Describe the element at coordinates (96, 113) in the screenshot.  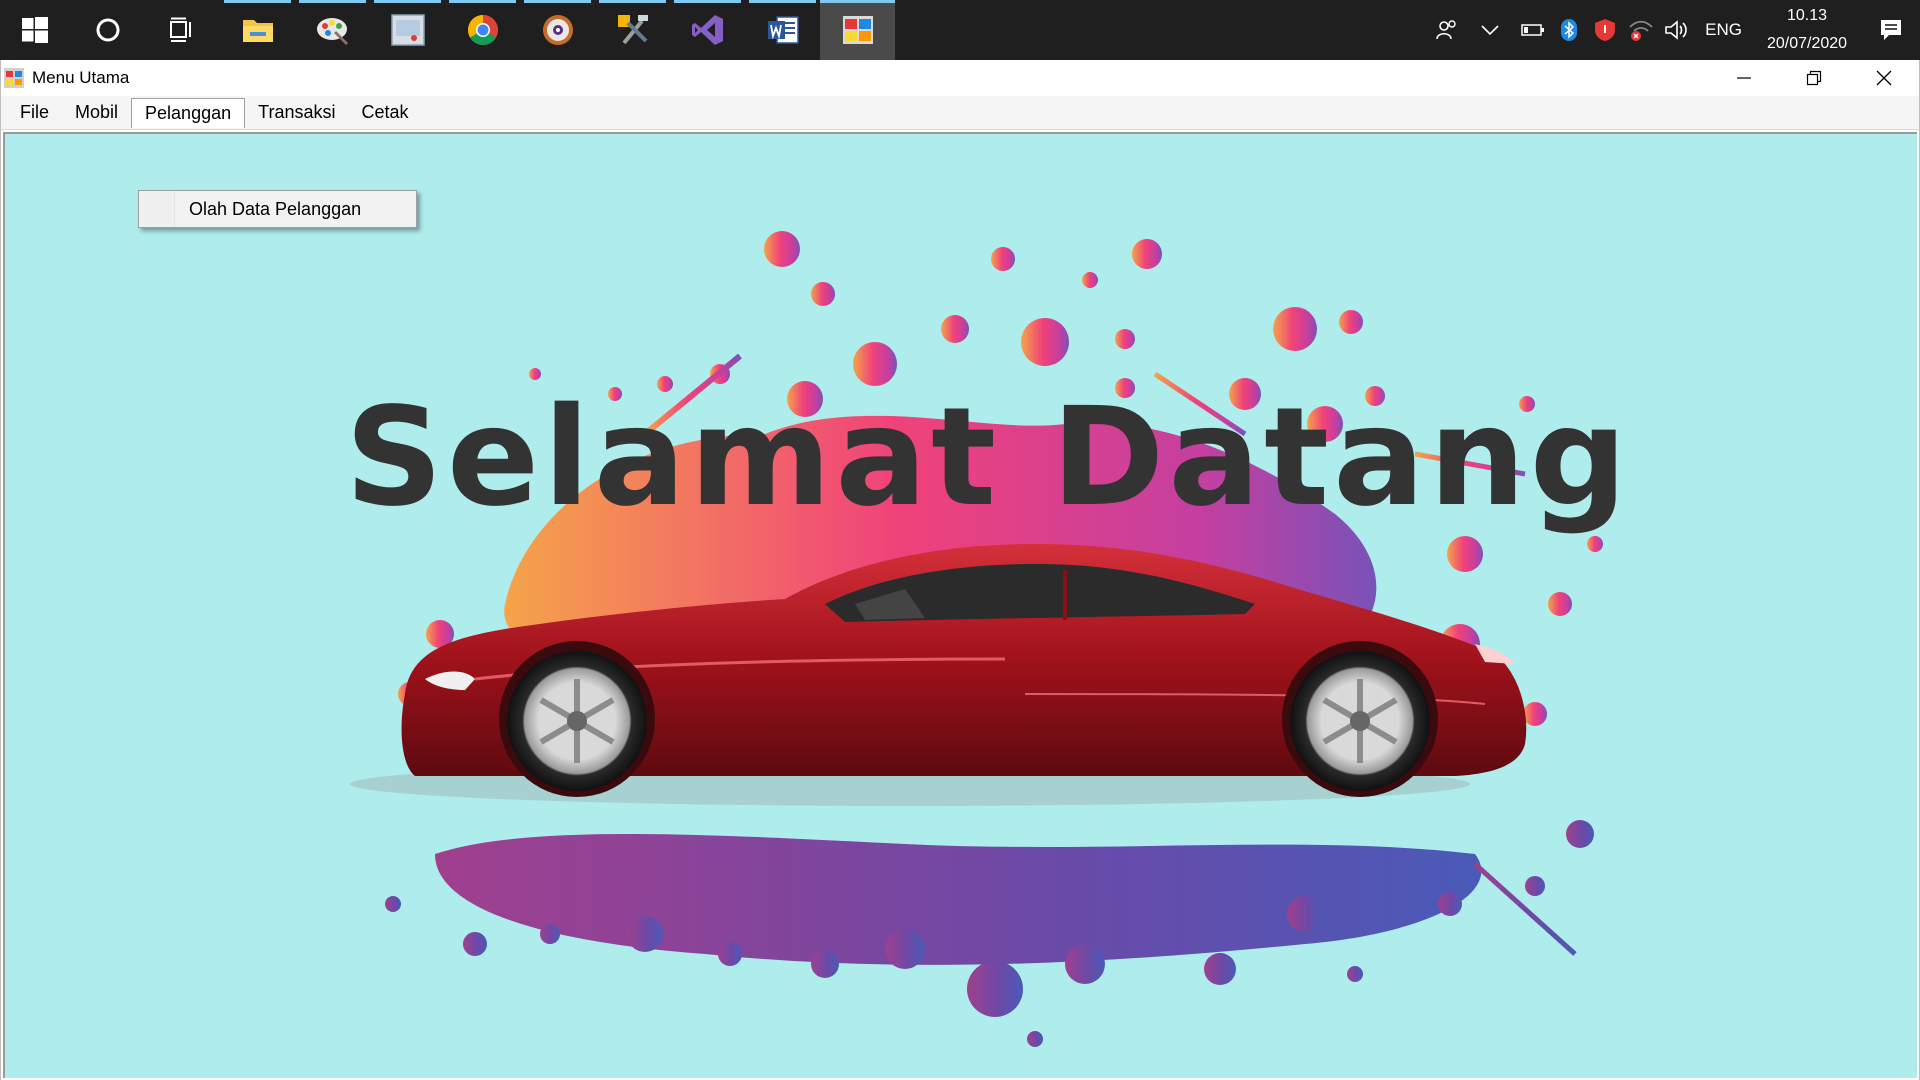
I see `menu-mobil: Mobil` at that location.